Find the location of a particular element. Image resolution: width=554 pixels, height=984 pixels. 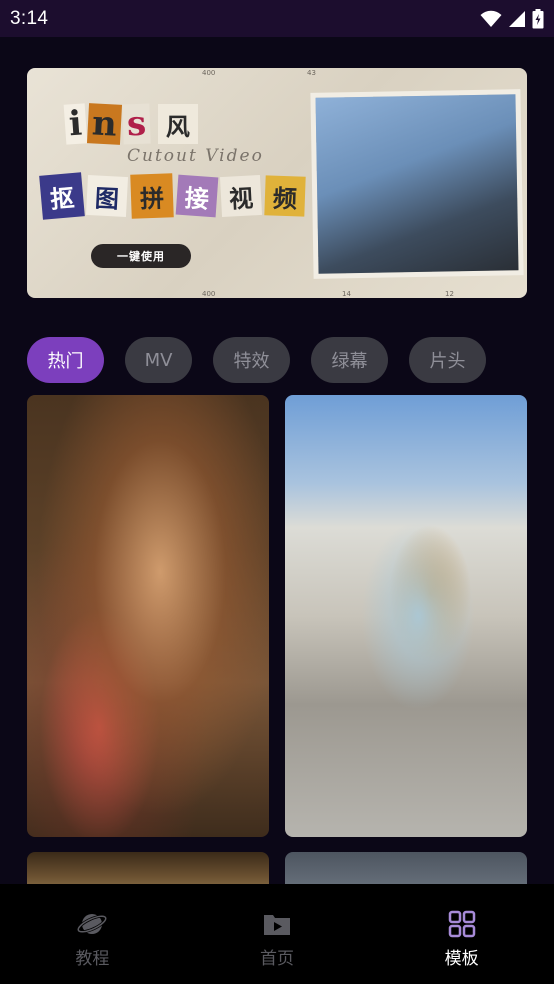

banner-collage-photo is located at coordinates (417, 184).